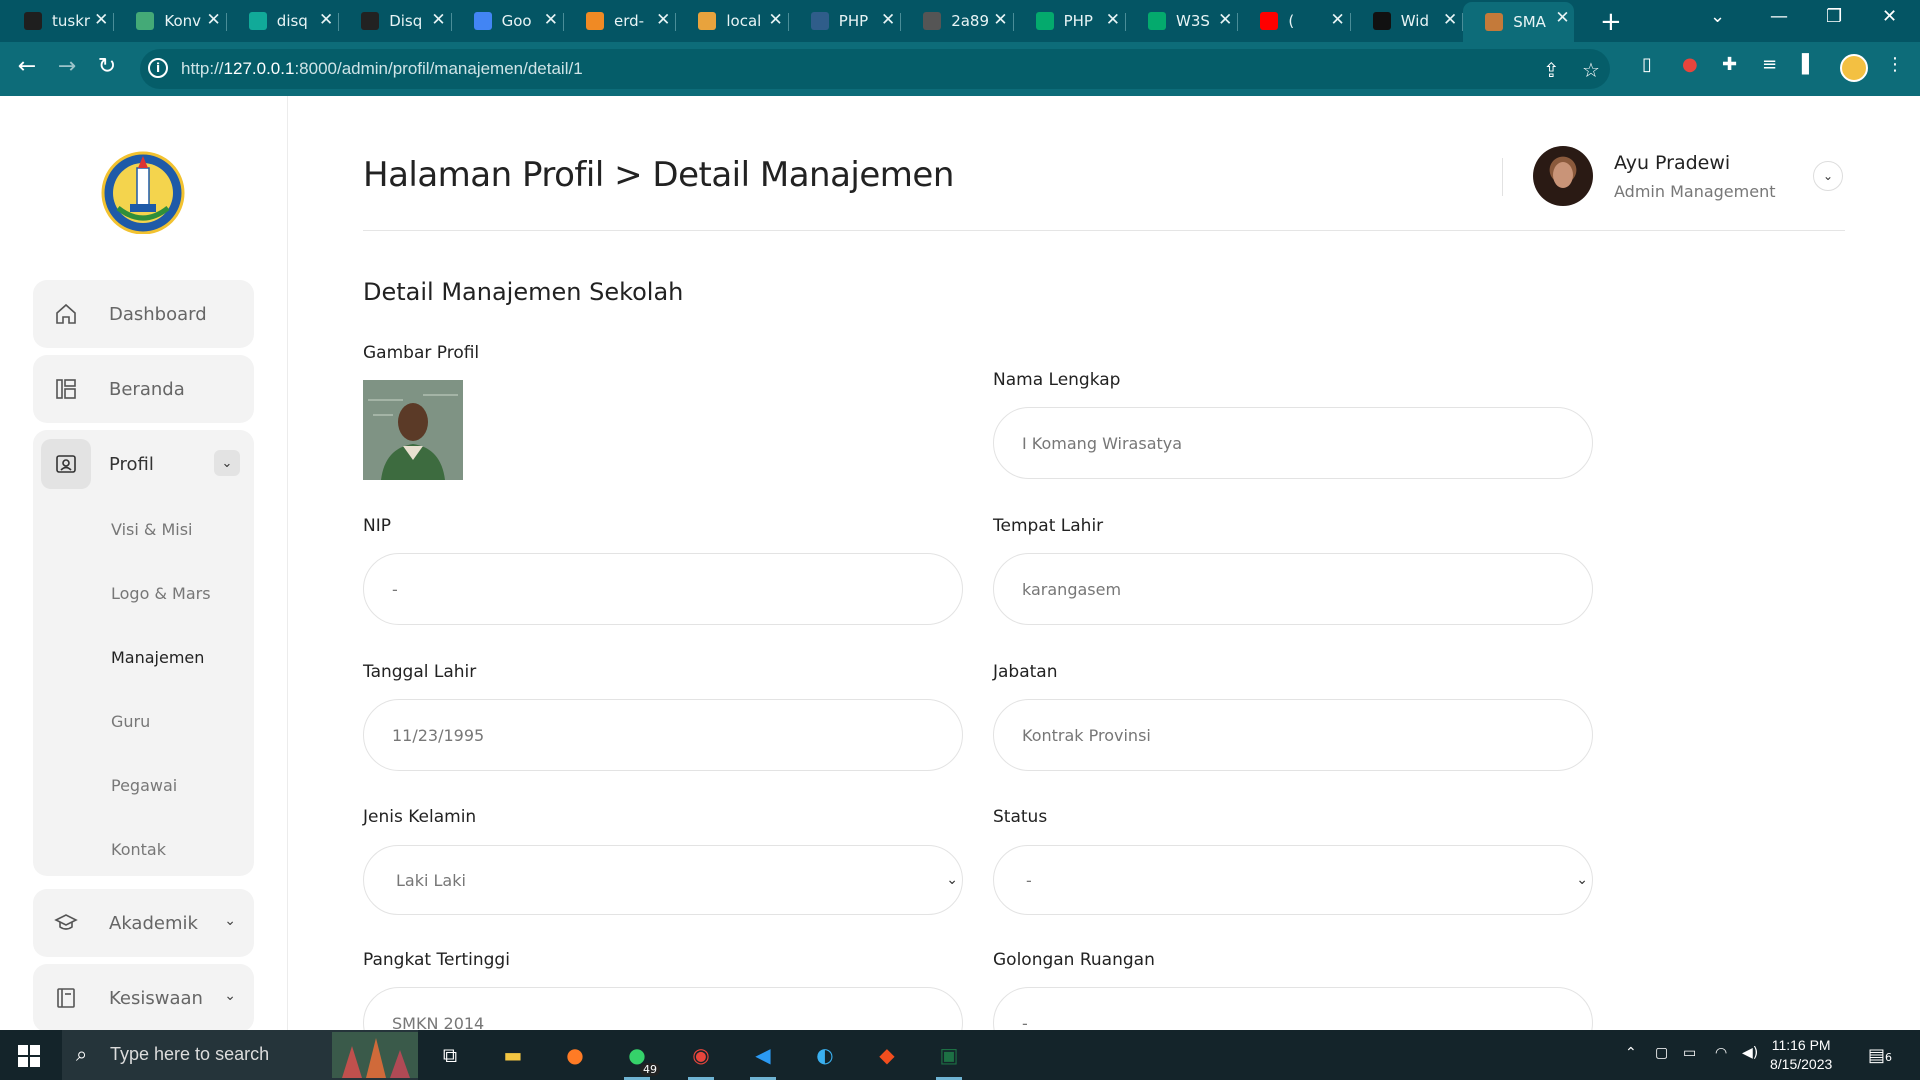 The width and height of the screenshot is (1920, 1080). Describe the element at coordinates (1647, 64) in the screenshot. I see `extension-docs-icon: ▯` at that location.